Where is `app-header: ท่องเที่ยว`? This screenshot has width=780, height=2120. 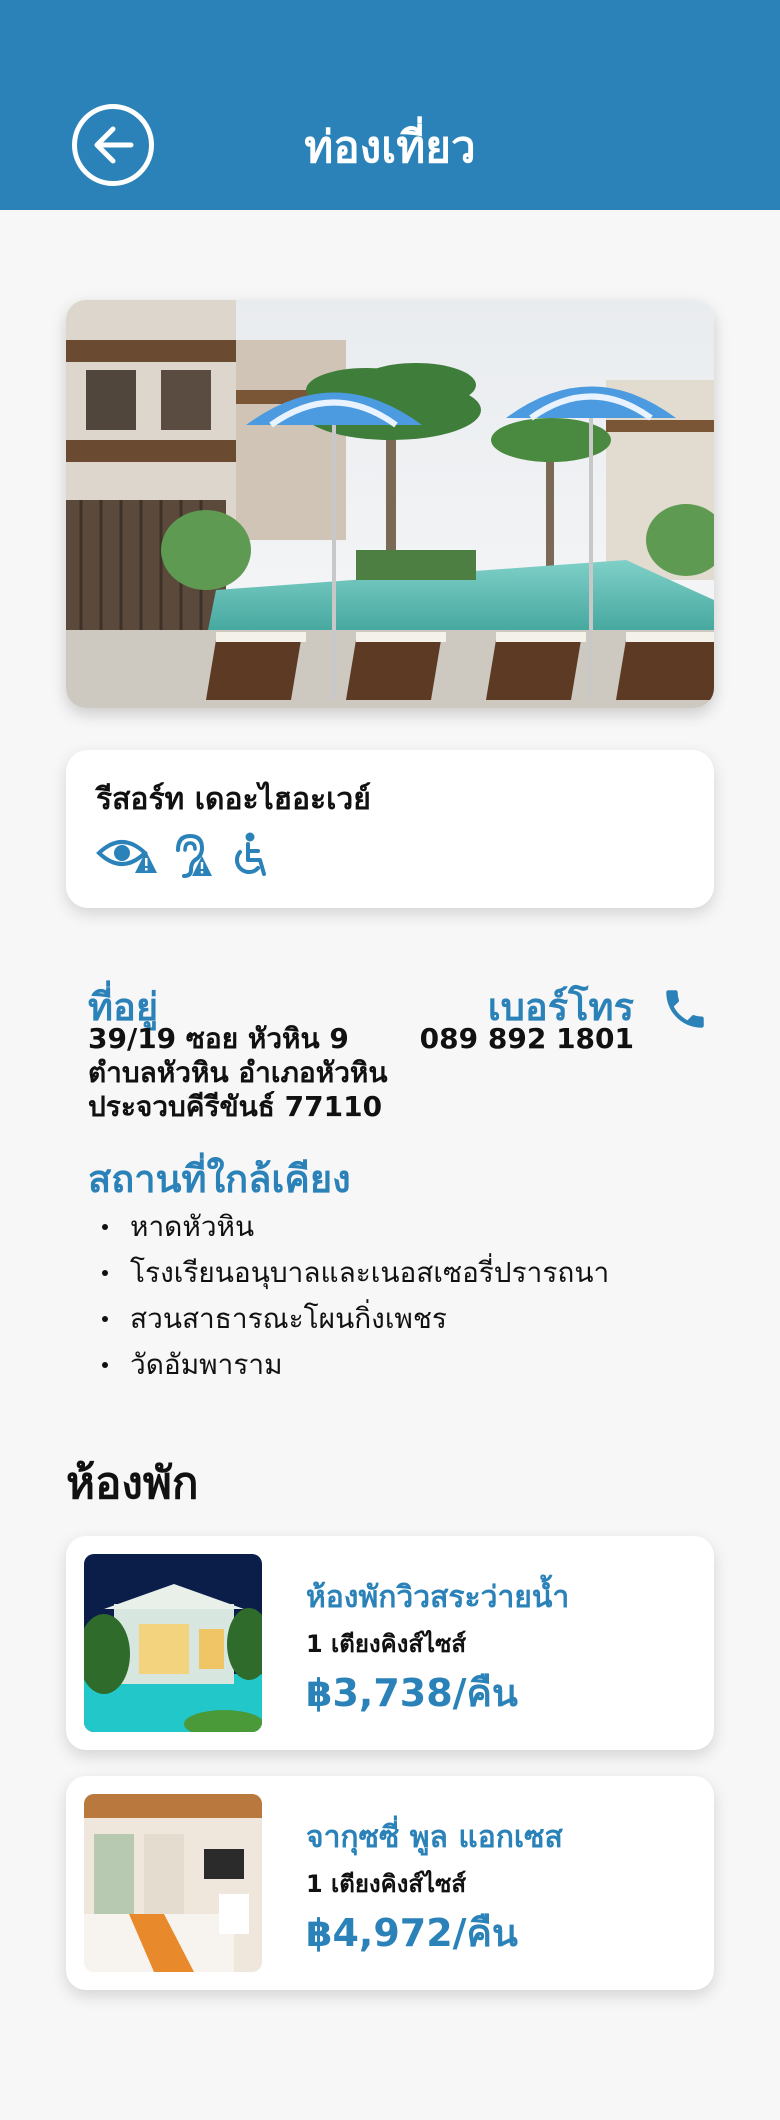
app-header: ท่องเที่ยว is located at coordinates (390, 105).